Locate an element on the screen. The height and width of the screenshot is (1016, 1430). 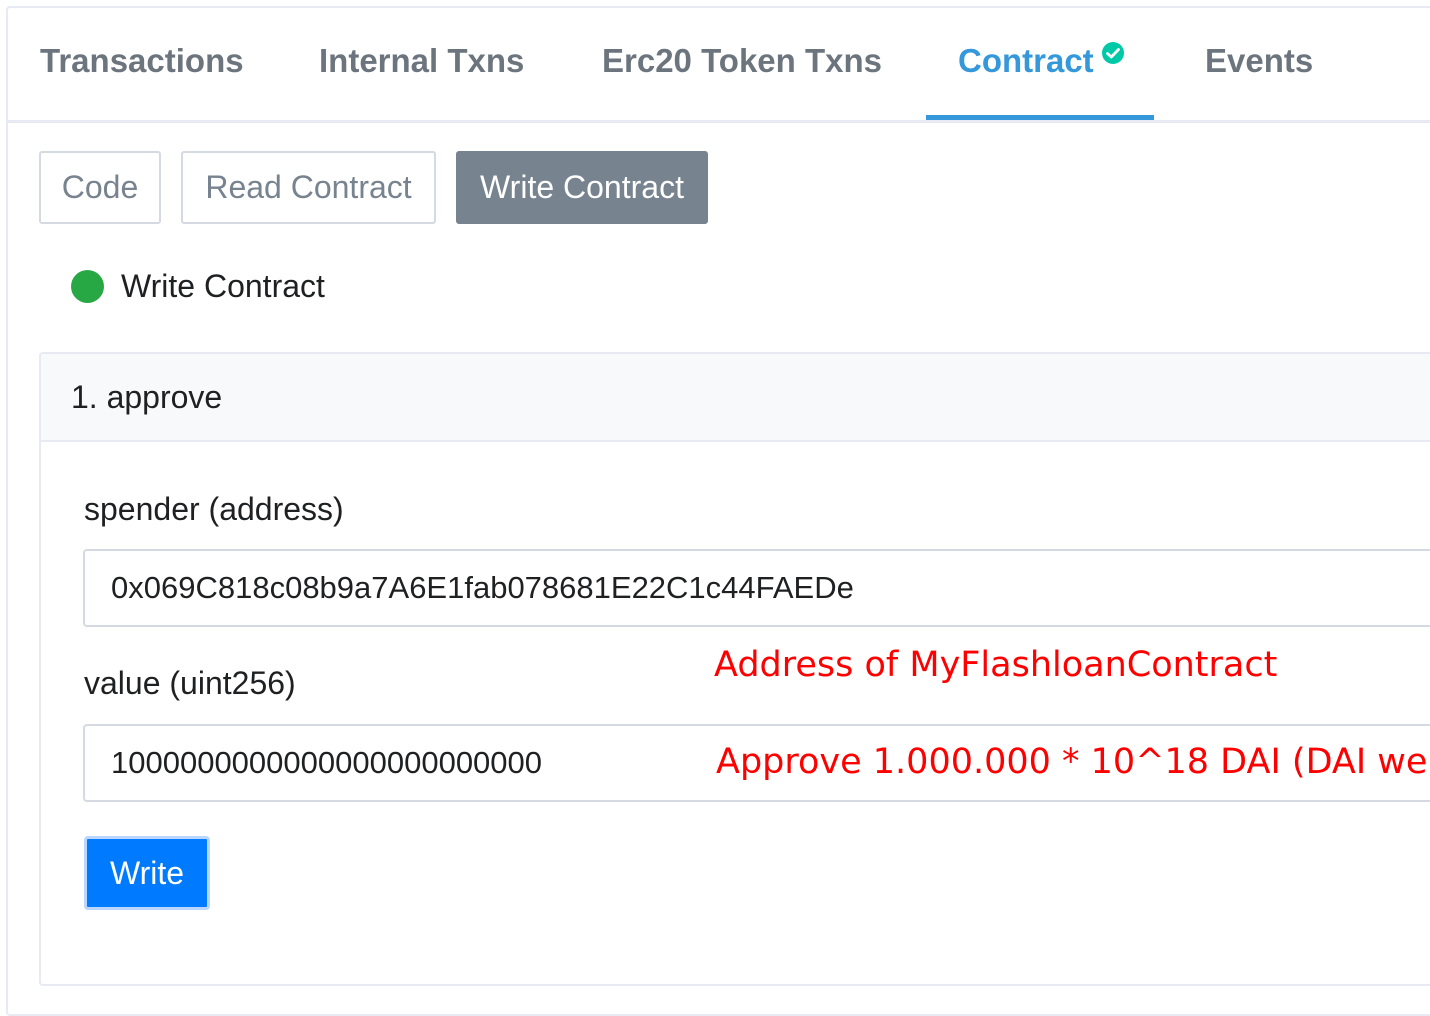
active-tab-indicator is located at coordinates (1040, 117).